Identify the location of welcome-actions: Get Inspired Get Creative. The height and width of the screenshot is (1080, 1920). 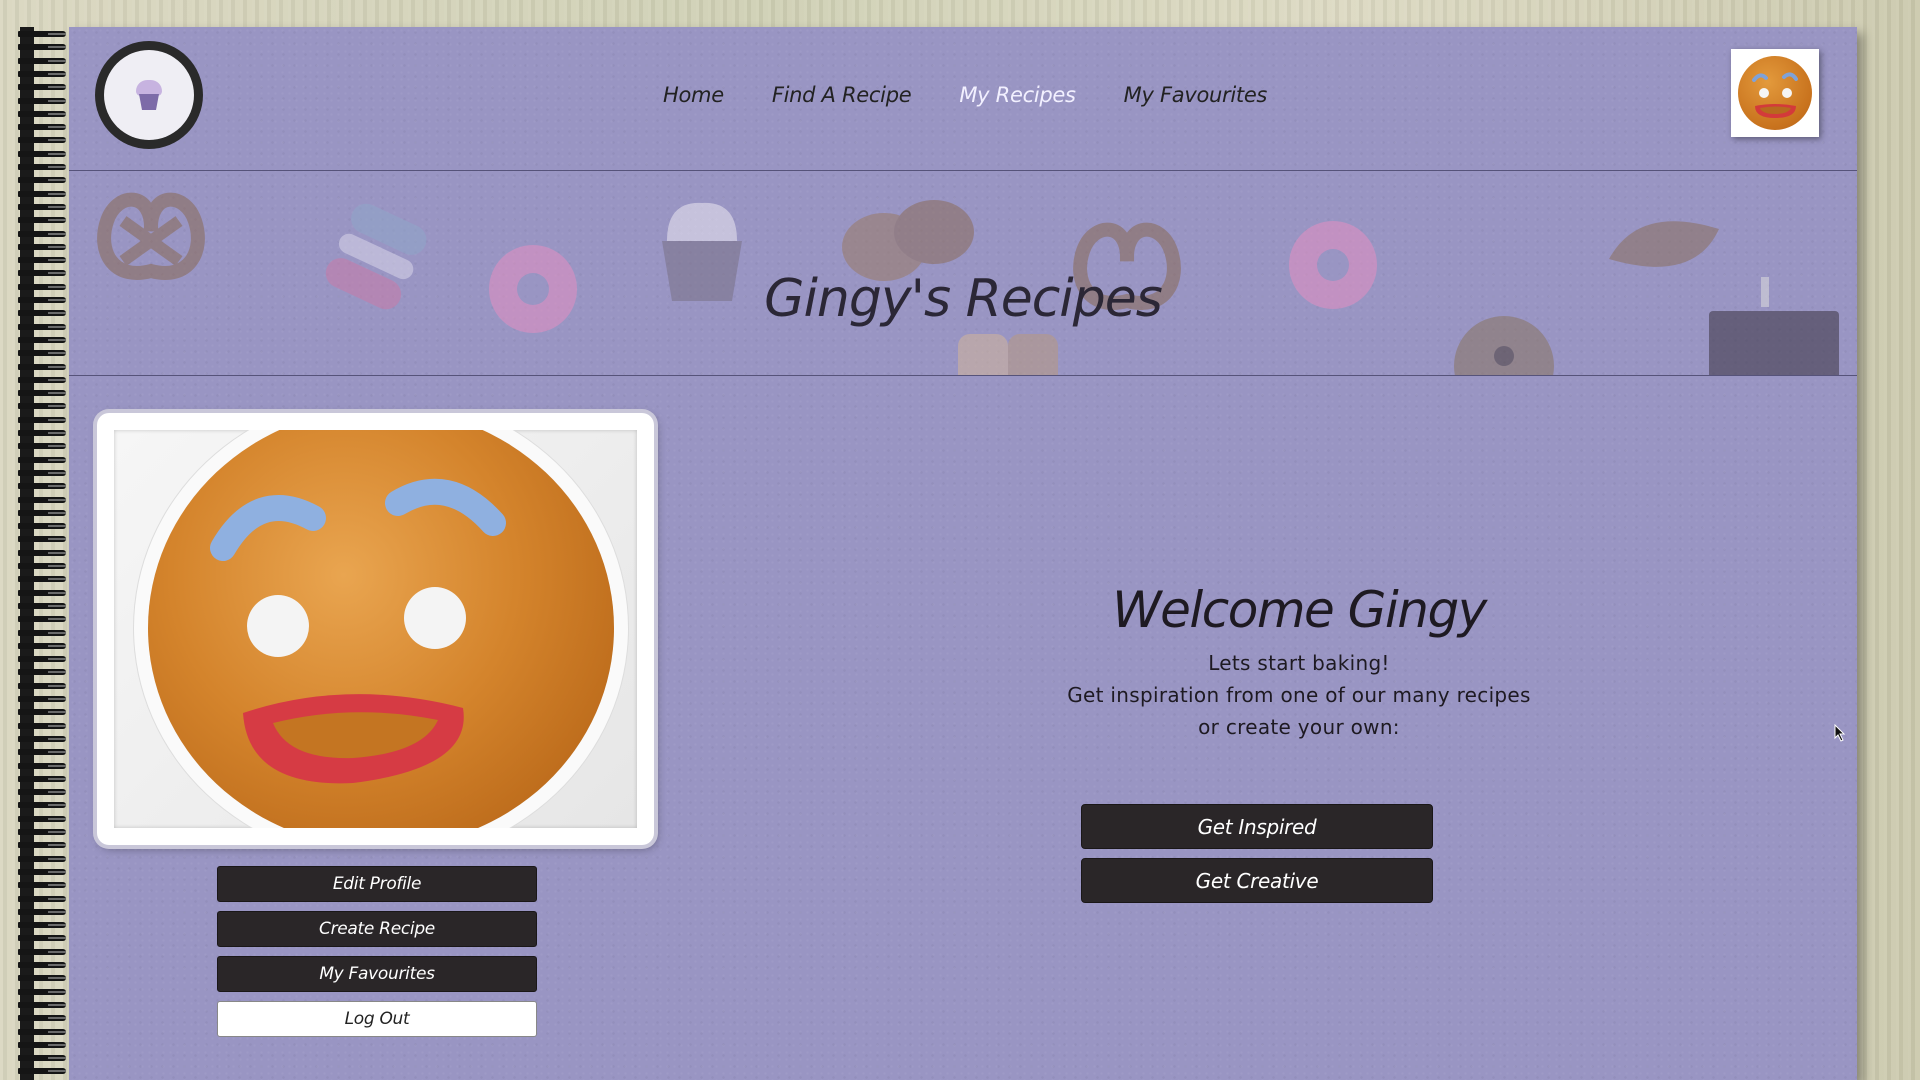
(1257, 858).